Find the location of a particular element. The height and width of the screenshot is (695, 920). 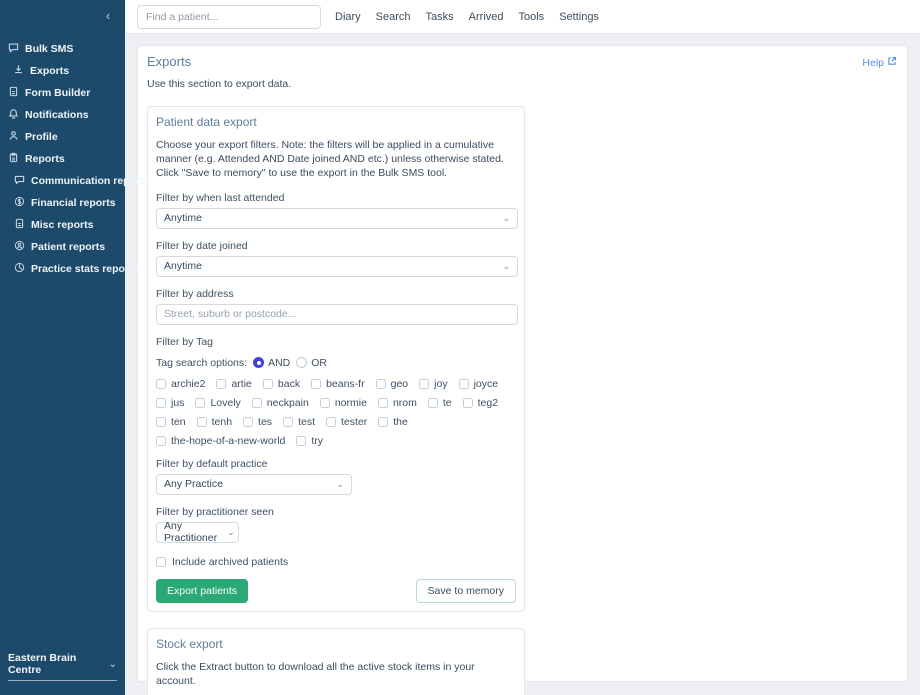

page-subtitle: Use this section to export data. is located at coordinates (219, 84).